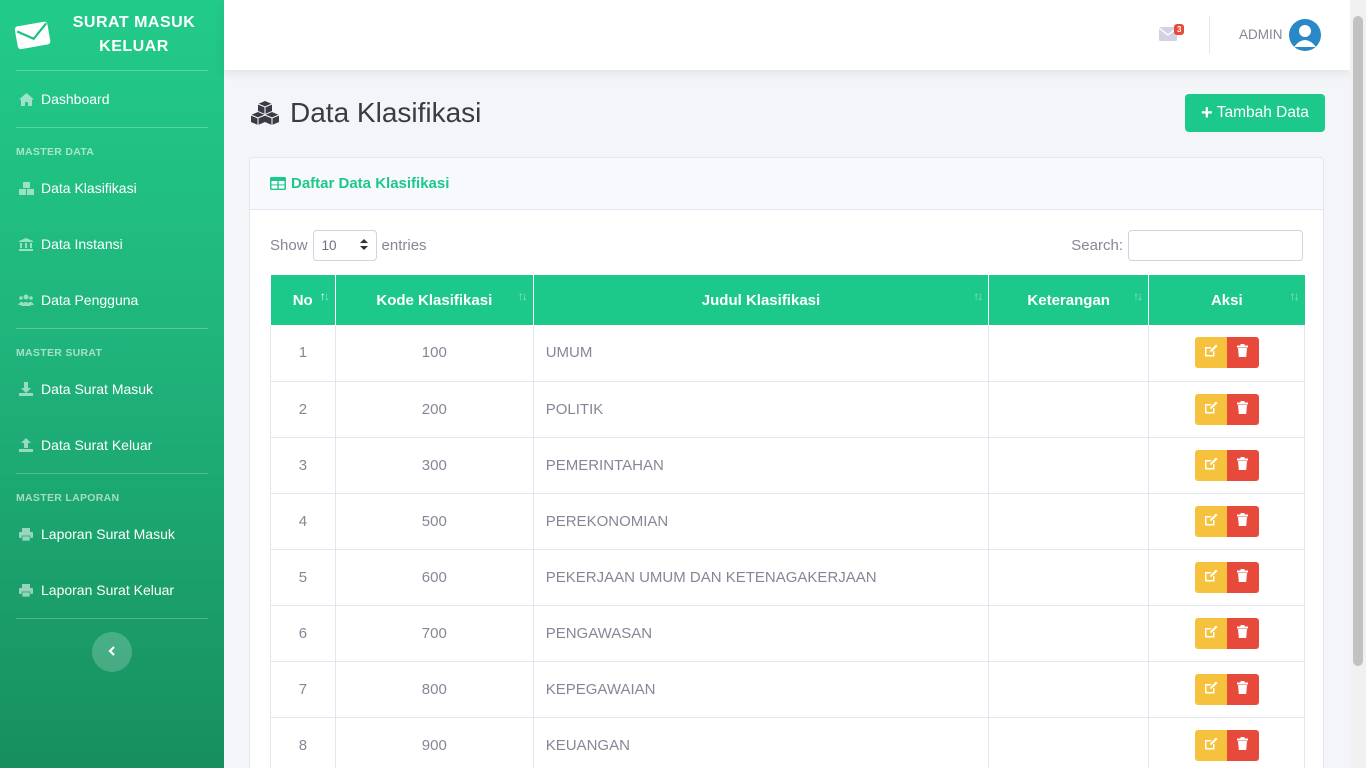 The image size is (1366, 768). Describe the element at coordinates (112, 99) in the screenshot. I see `sidebar-item-dashboard: Dashboard` at that location.